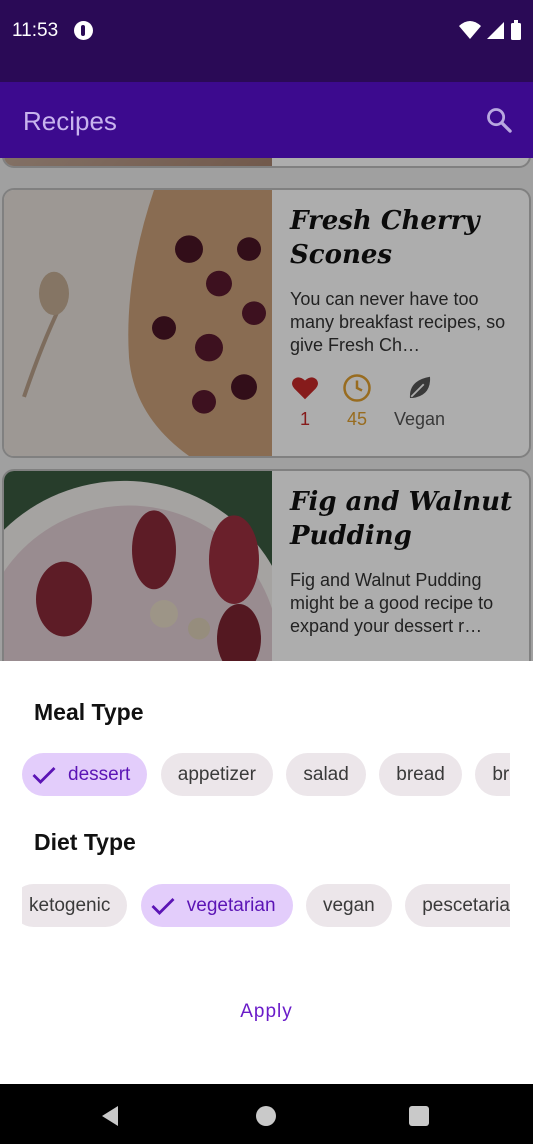 The height and width of the screenshot is (1144, 533). I want to click on chip-appetizer: appetizer, so click(216, 774).